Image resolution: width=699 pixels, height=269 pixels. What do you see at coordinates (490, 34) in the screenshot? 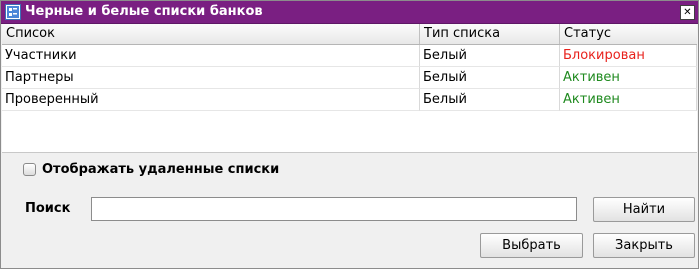
I see `column-header-type: Тип списка` at bounding box center [490, 34].